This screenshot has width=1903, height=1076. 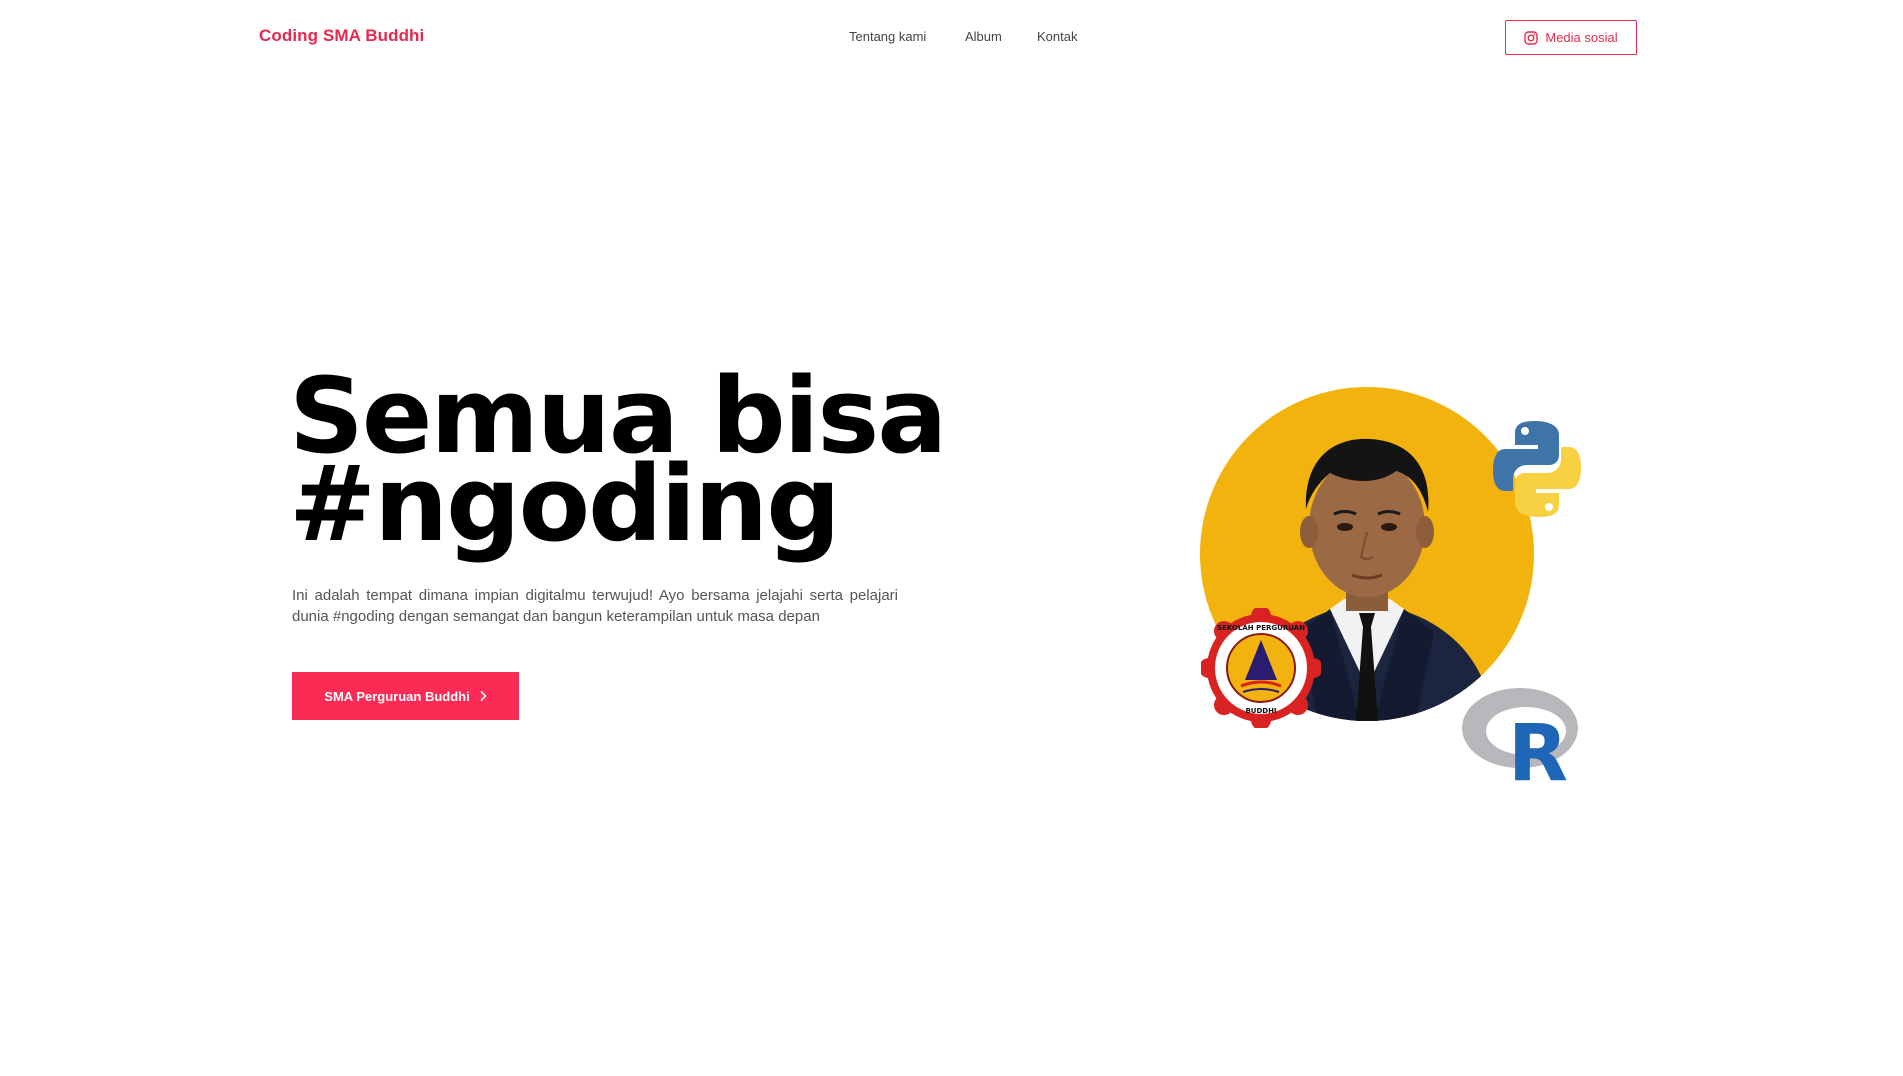 I want to click on r-logo: R, so click(x=1523, y=741).